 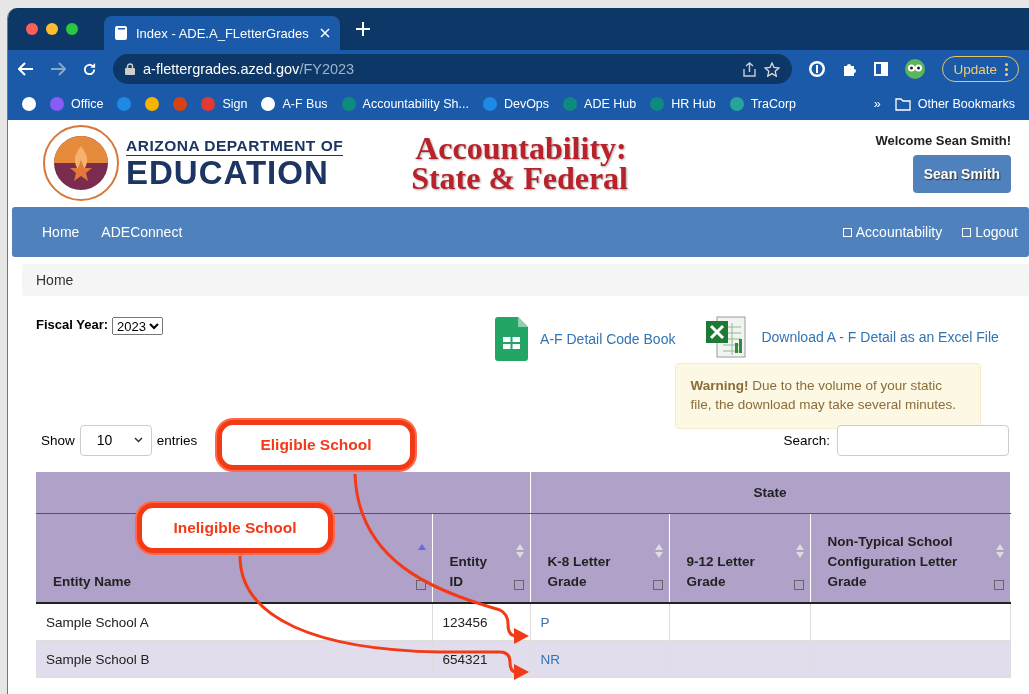 I want to click on forward-arrow-icon, so click(x=58, y=69).